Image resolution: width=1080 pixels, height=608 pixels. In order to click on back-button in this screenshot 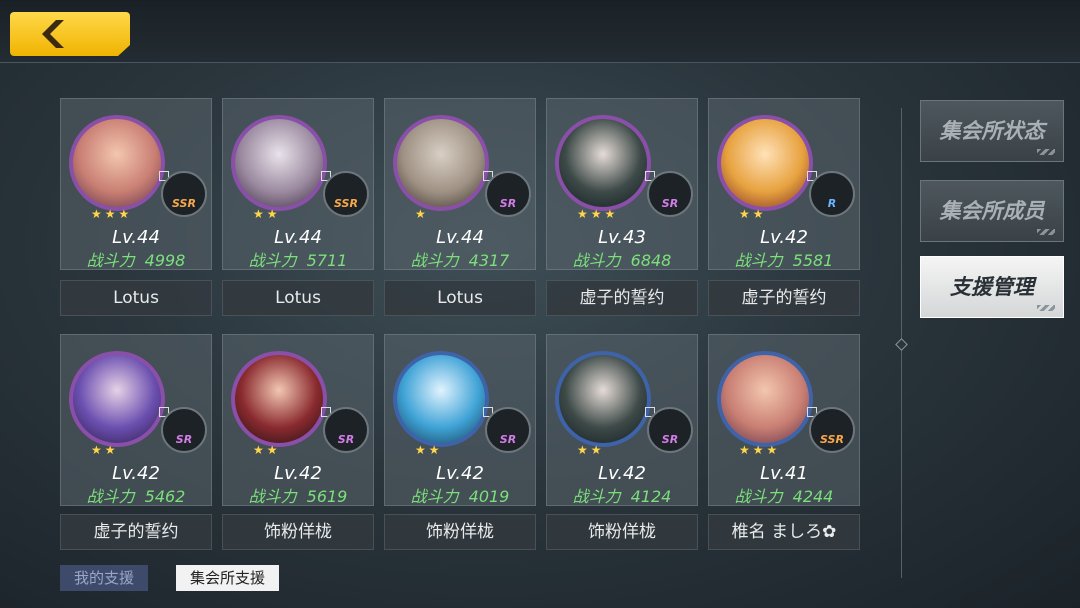, I will do `click(70, 34)`.